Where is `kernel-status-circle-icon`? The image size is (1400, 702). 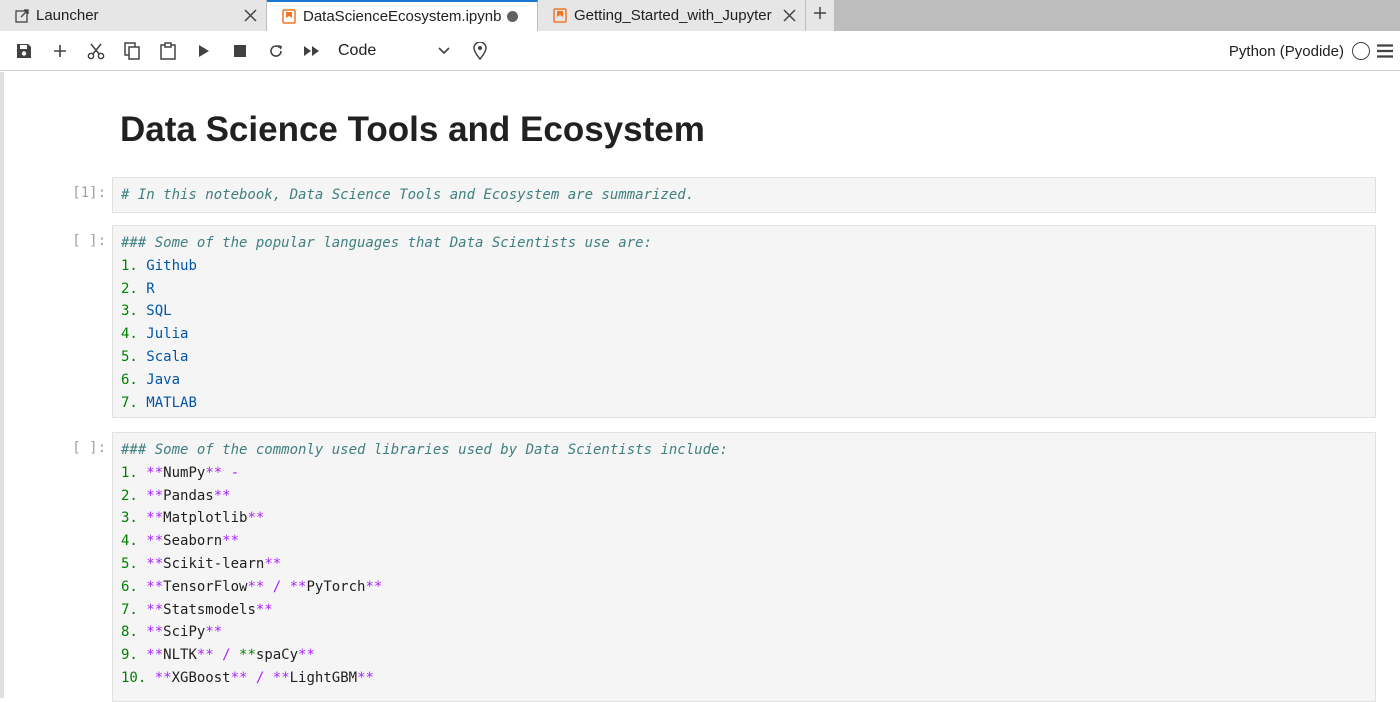
kernel-status-circle-icon is located at coordinates (1361, 51).